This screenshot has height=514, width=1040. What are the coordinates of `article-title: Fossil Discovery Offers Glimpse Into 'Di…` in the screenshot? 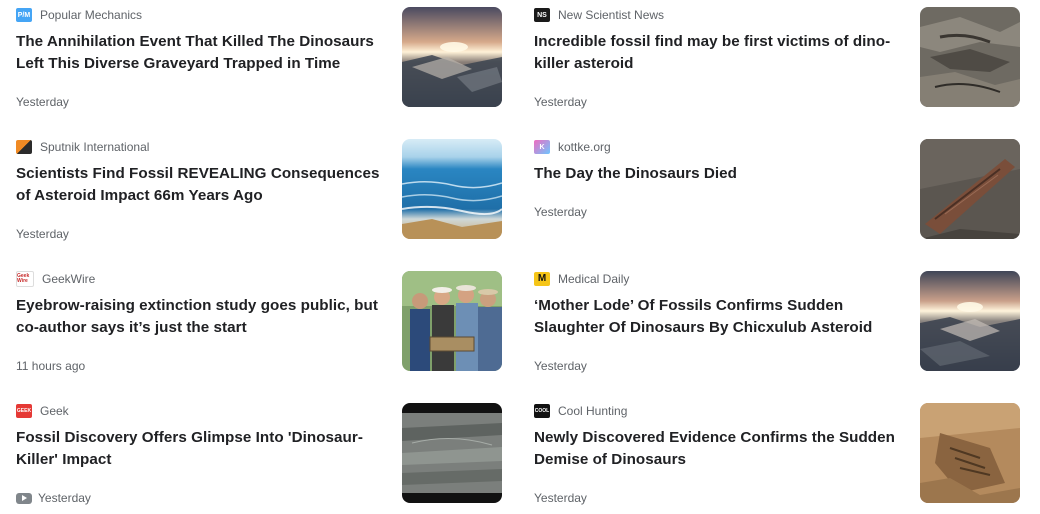 It's located at (202, 449).